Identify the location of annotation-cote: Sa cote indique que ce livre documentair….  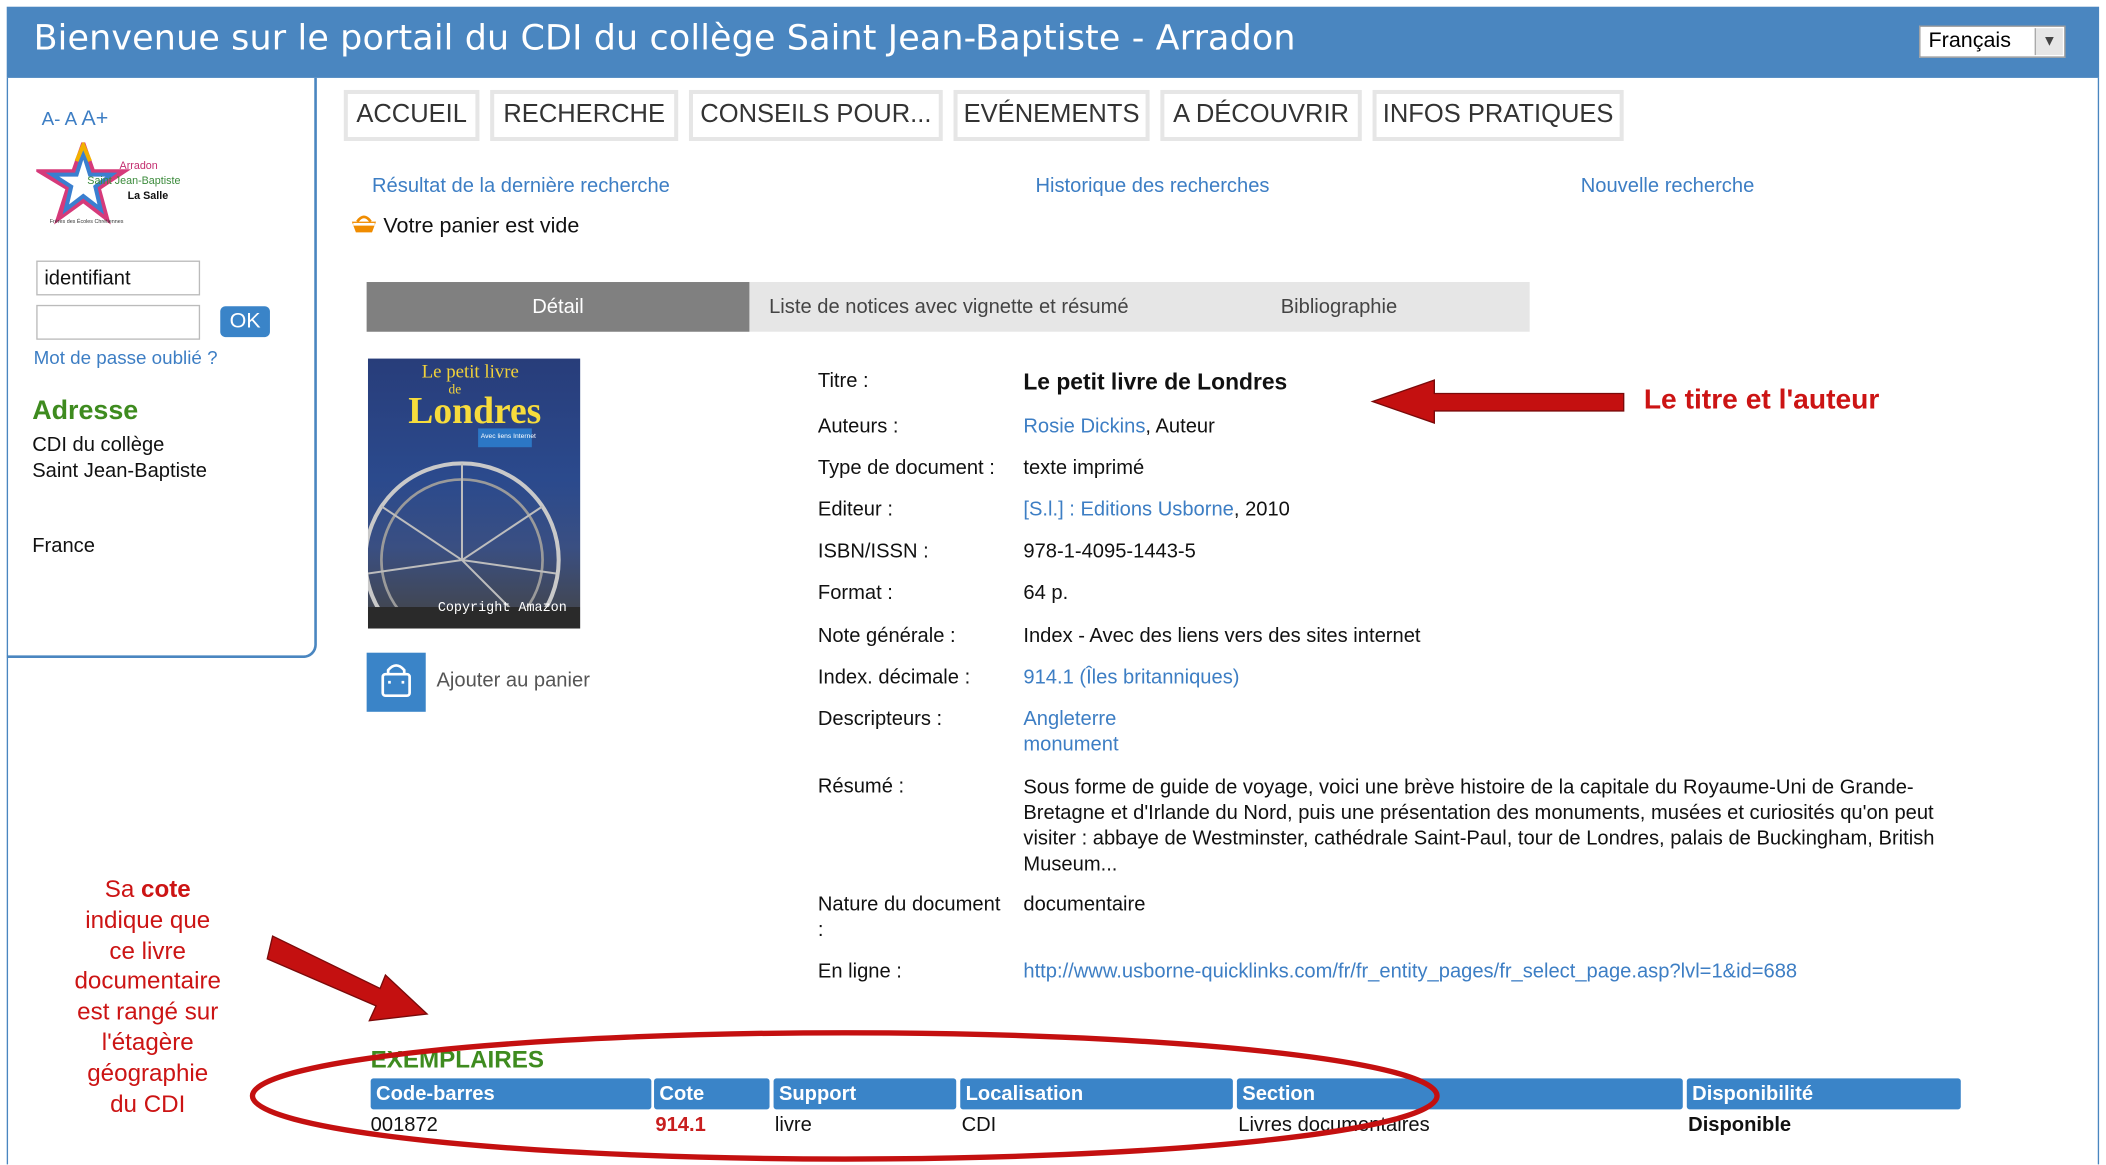
(148, 996).